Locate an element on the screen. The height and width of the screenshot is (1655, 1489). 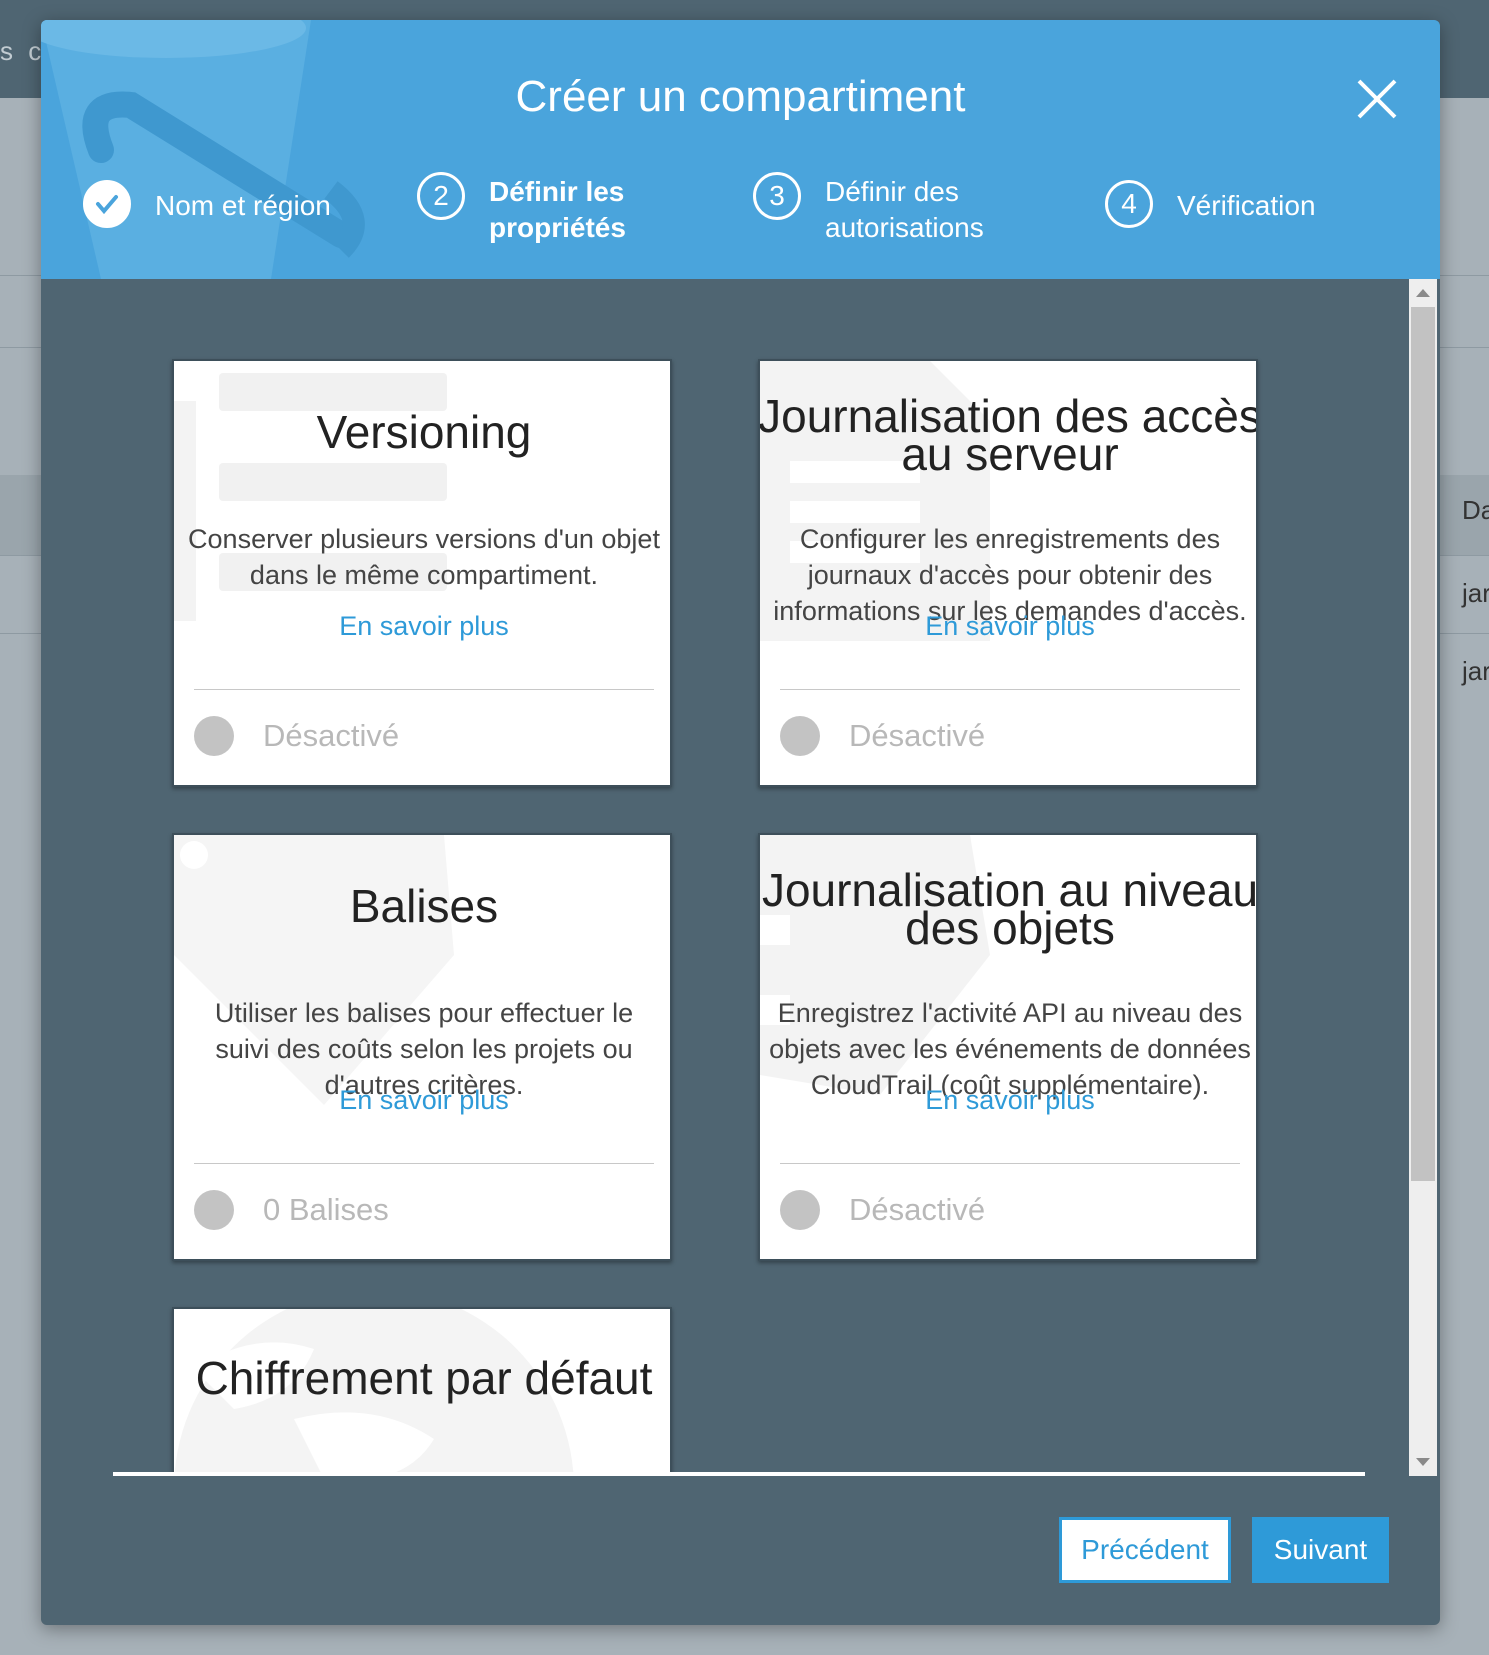
step-review: 4 Vérification is located at coordinates (1210, 204).